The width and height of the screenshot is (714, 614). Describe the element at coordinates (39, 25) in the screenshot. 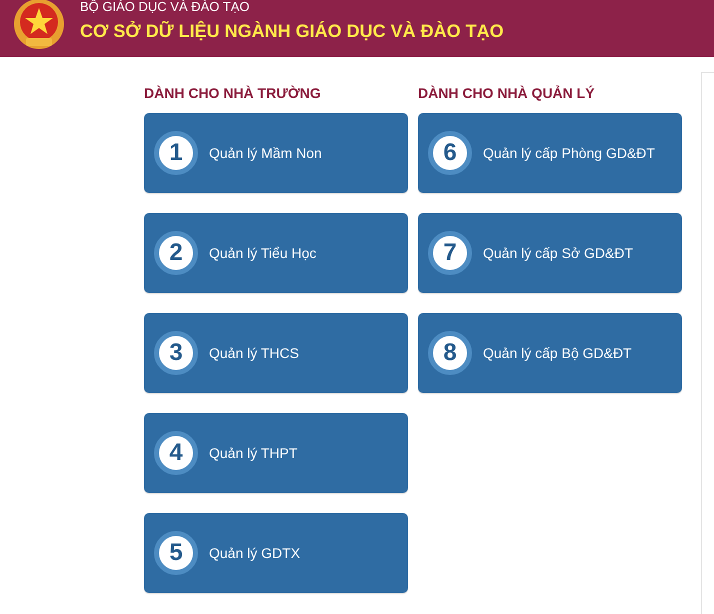

I see `emblem-icon` at that location.